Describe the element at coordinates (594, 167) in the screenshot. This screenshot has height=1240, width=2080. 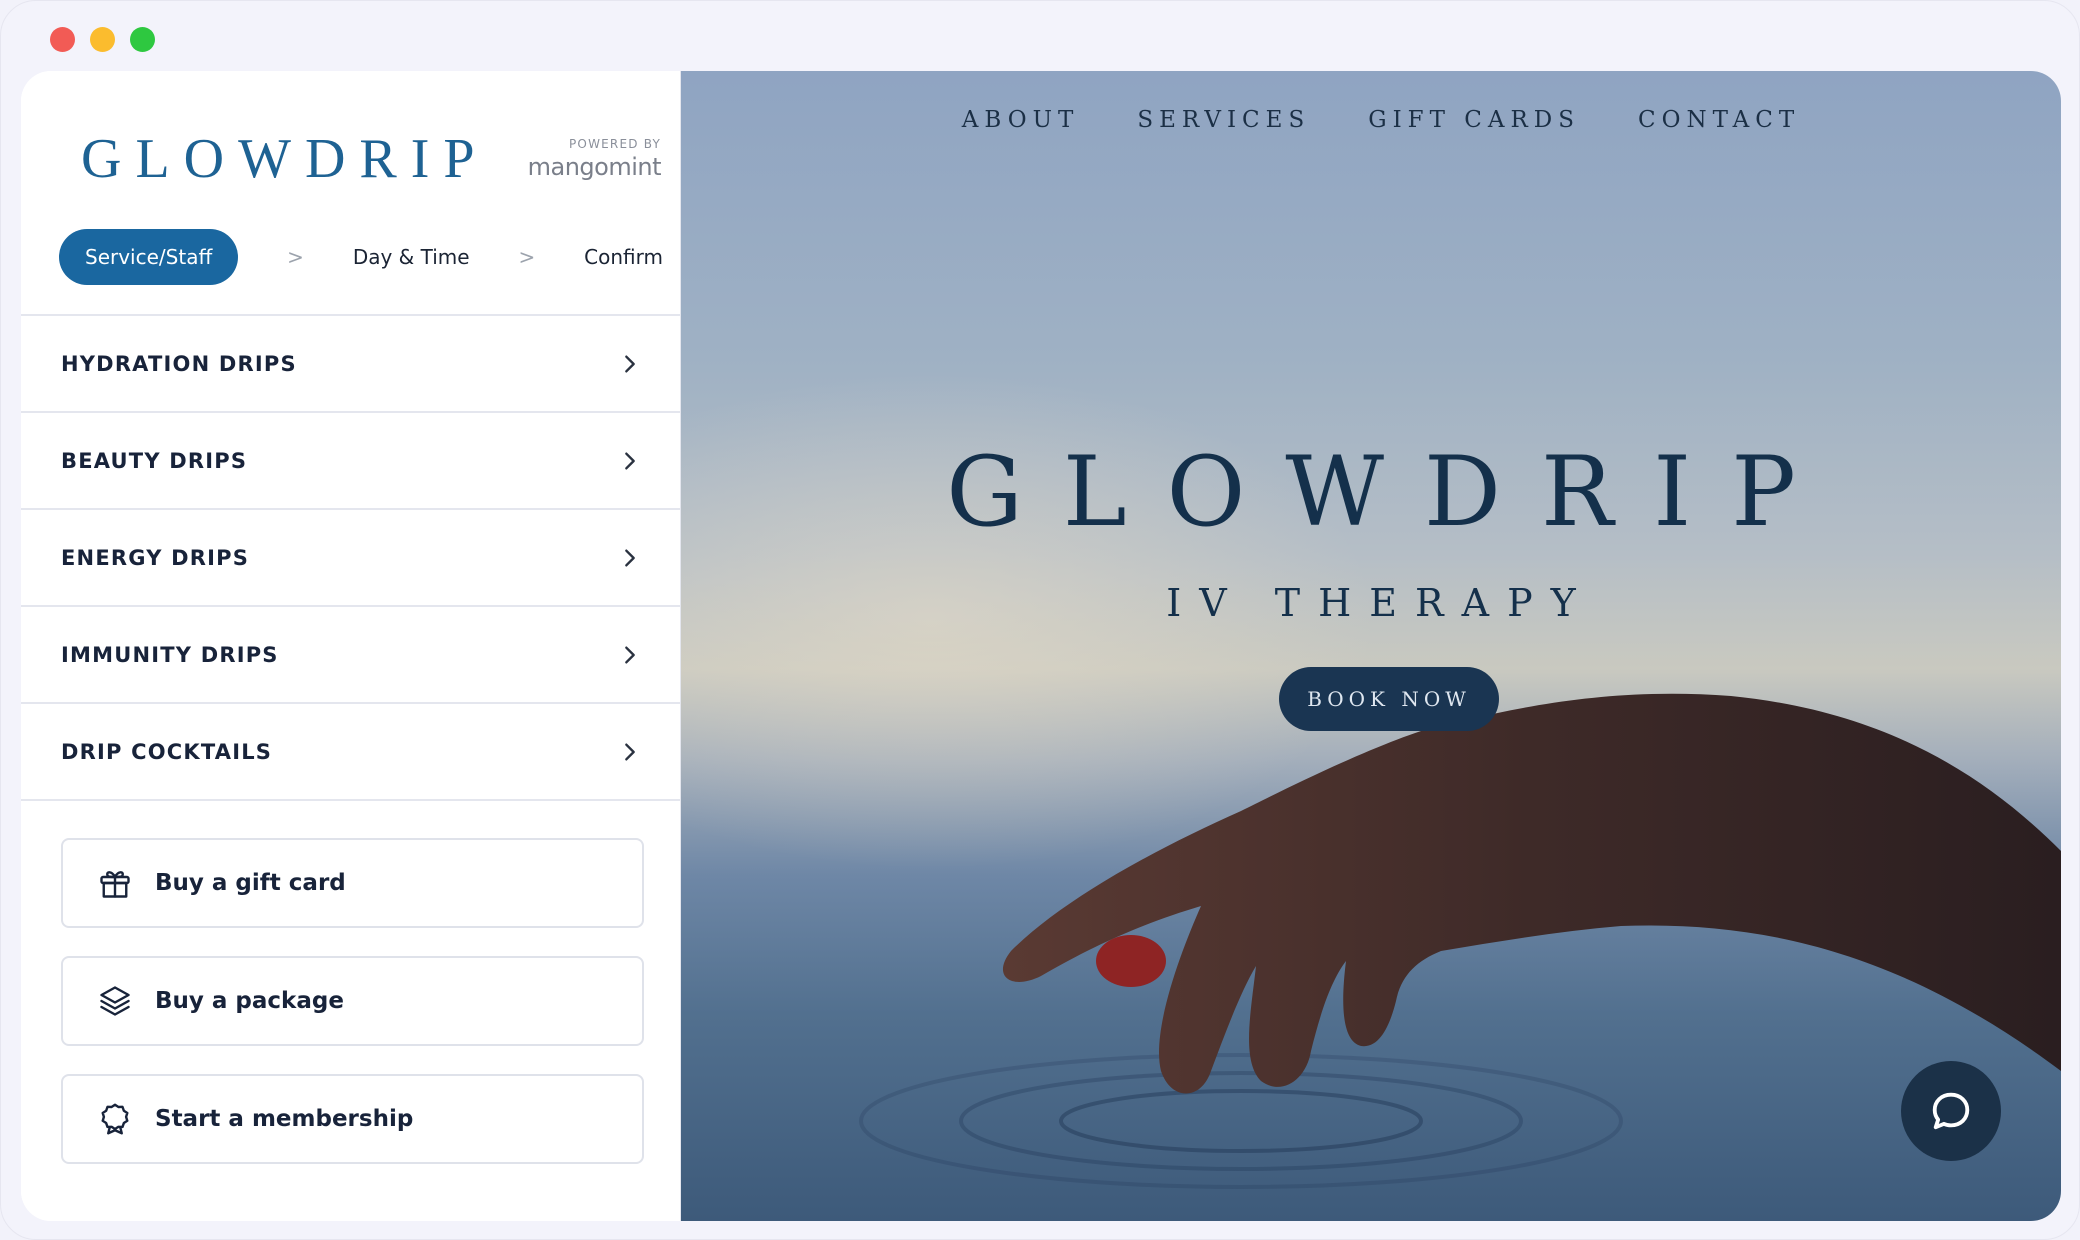
I see `mangomint-logo: mangomint` at that location.